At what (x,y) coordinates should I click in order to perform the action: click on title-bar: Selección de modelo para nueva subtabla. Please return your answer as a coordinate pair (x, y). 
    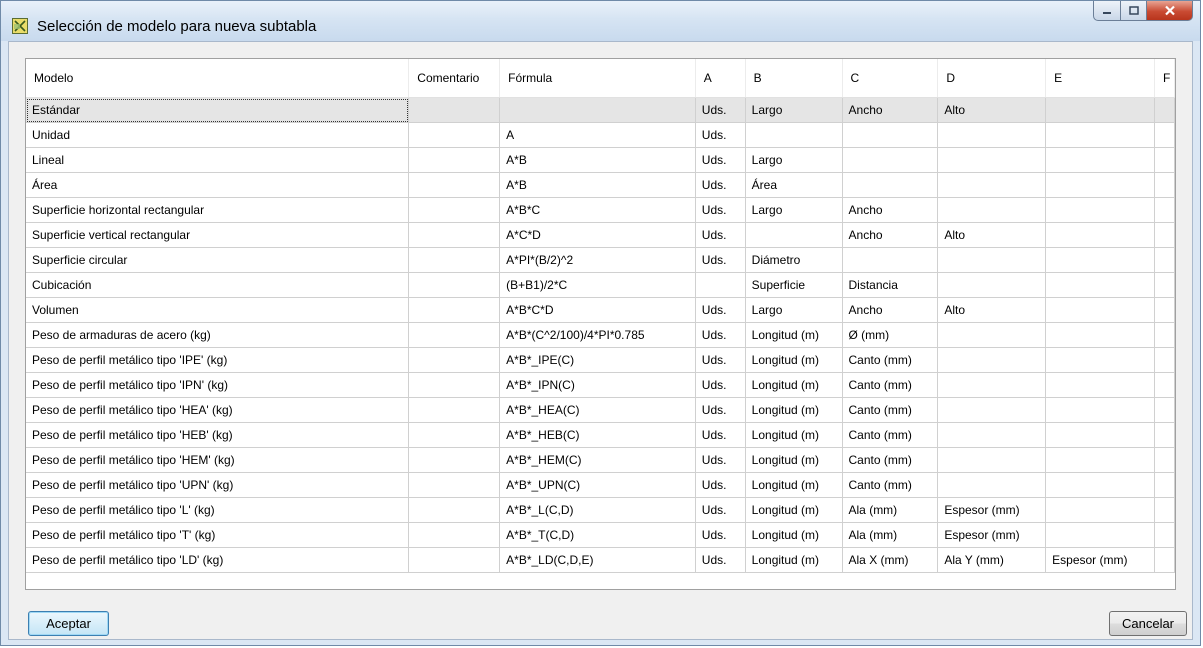
    Looking at the image, I should click on (600, 21).